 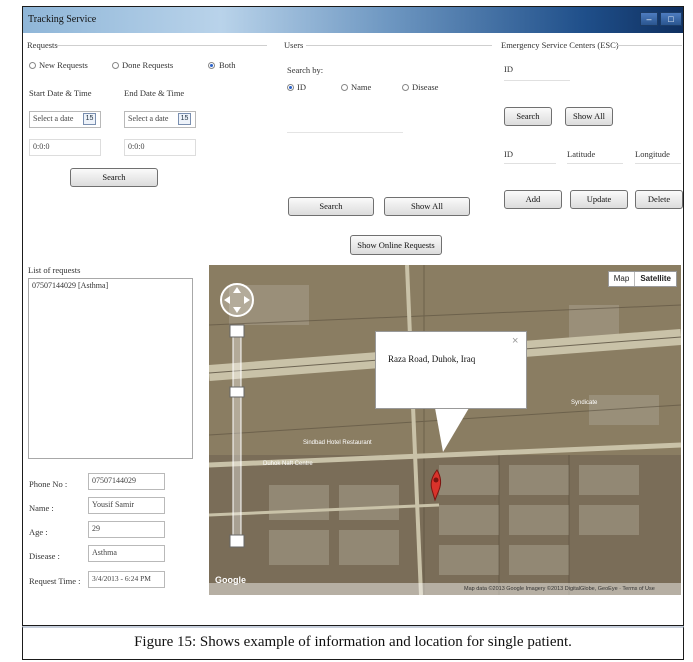 I want to click on request-time-label: Request Time :, so click(x=55, y=581).